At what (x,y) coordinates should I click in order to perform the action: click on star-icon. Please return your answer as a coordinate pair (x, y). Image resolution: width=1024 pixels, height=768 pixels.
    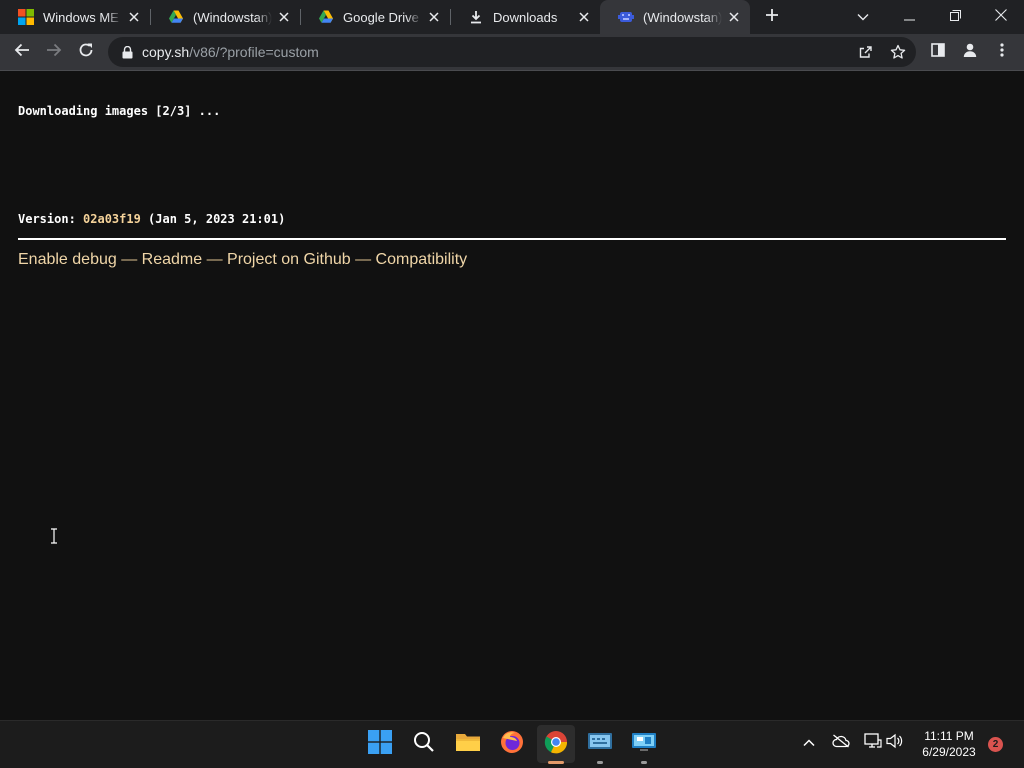
    Looking at the image, I should click on (898, 52).